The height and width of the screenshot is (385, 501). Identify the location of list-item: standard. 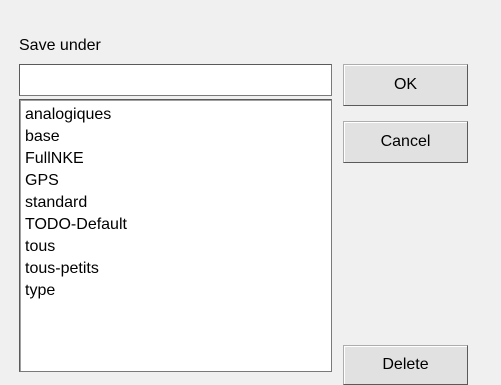
(178, 203).